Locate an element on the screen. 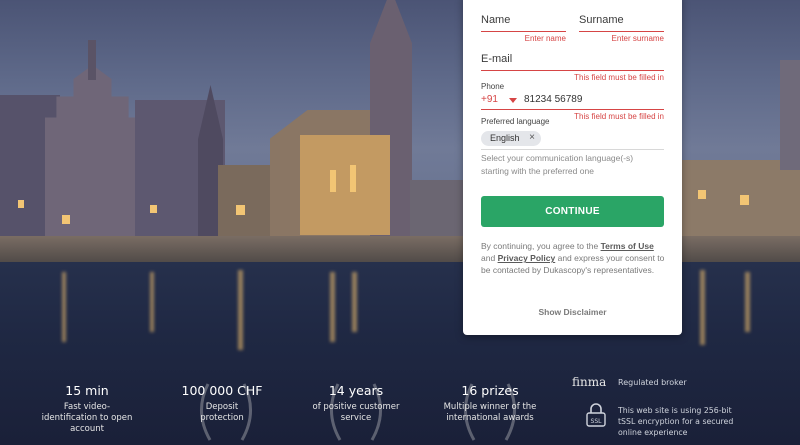  regulated-broker-text: Regulated broker is located at coordinates (652, 382).